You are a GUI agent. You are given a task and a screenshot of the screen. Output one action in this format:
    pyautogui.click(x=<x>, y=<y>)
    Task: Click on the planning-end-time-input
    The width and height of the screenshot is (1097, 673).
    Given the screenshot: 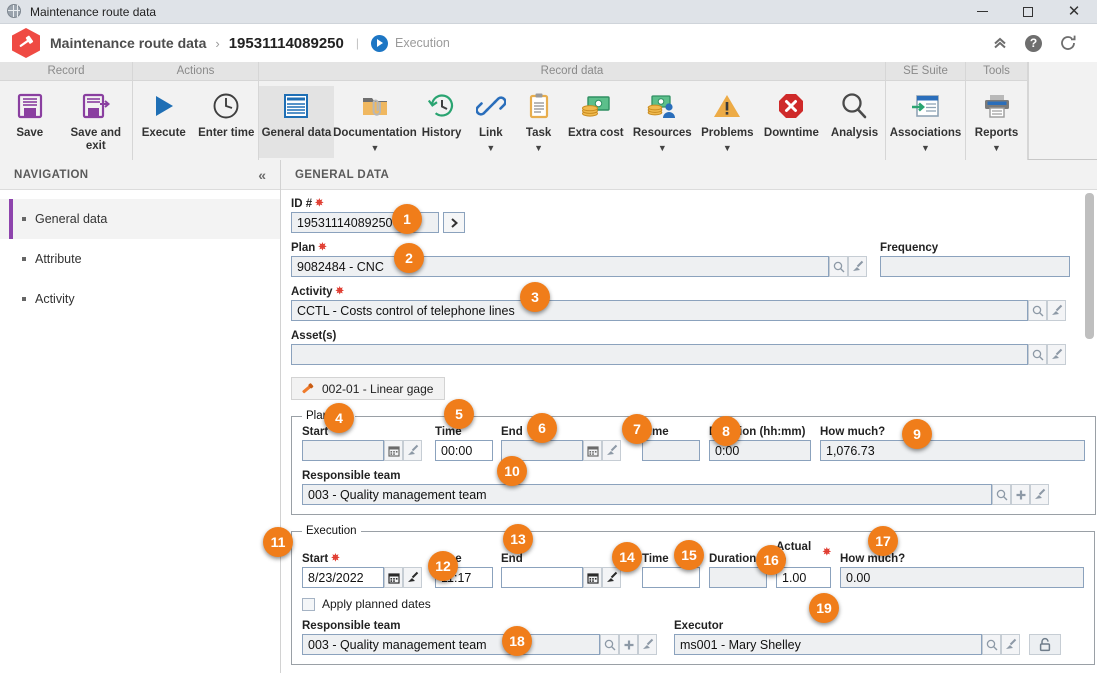 What is the action you would take?
    pyautogui.click(x=671, y=450)
    